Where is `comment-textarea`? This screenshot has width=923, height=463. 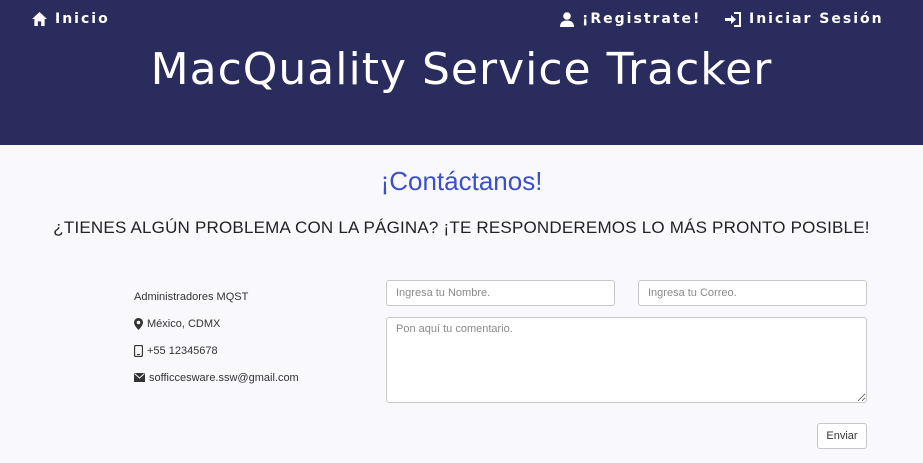 comment-textarea is located at coordinates (626, 360).